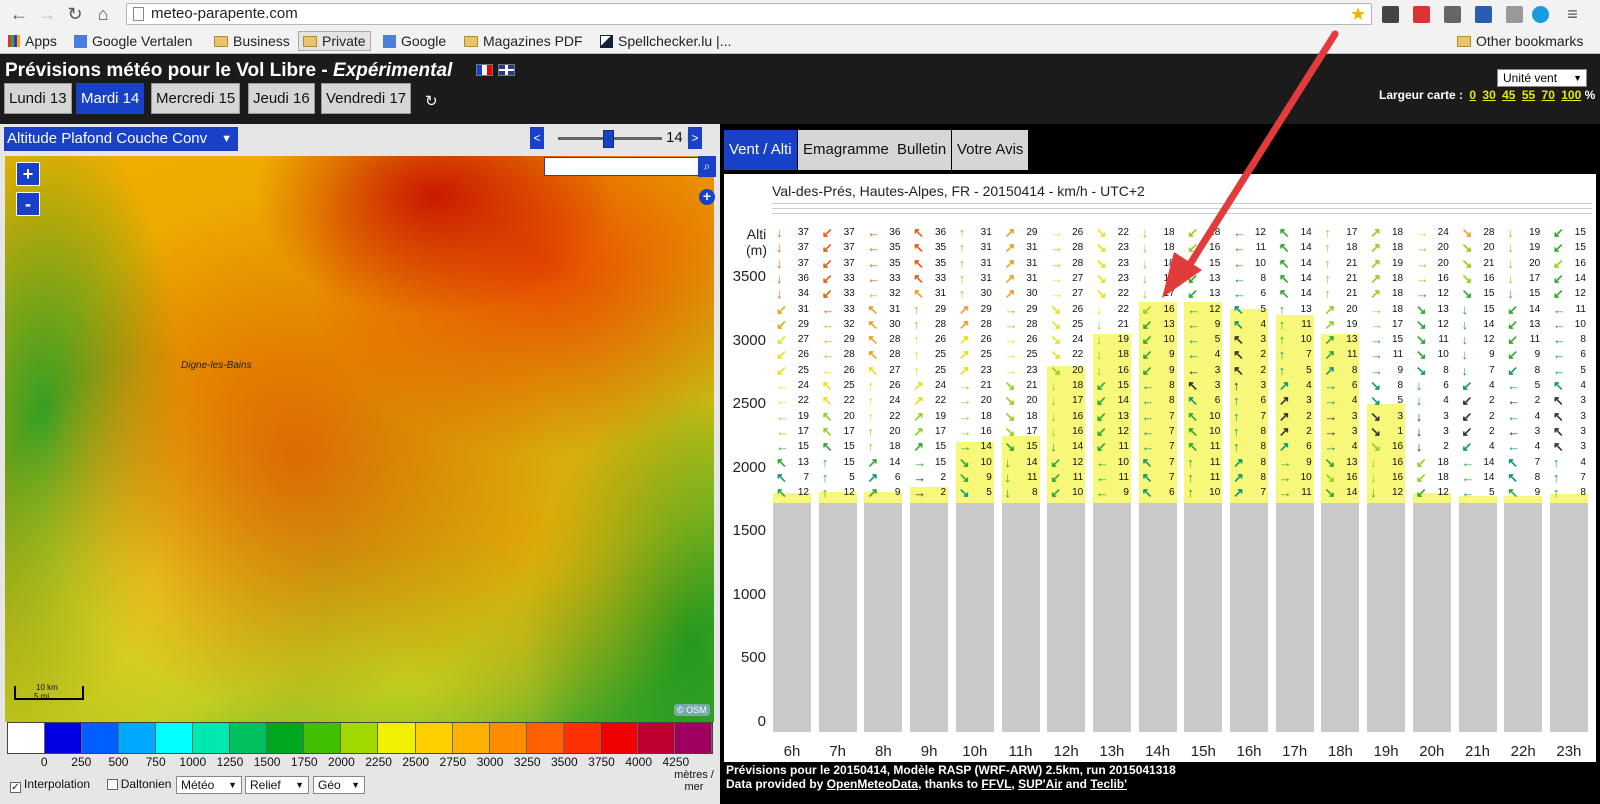 This screenshot has width=1600, height=804. I want to click on wrench-icon, so click(1452, 14).